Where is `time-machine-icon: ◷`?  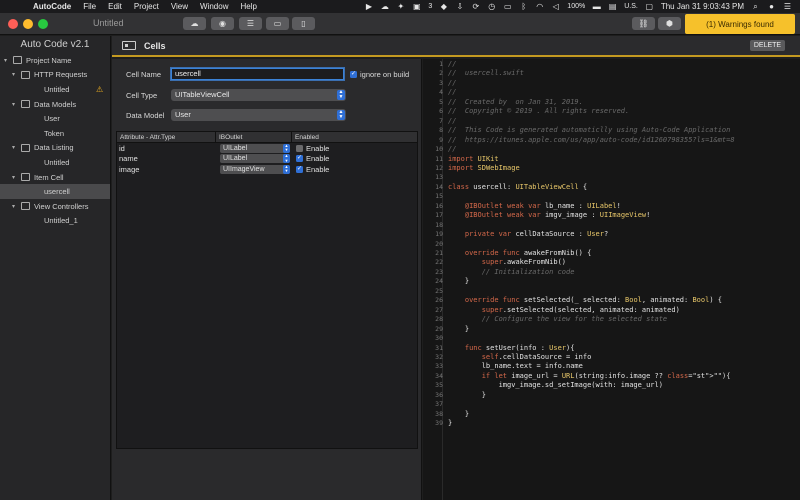 time-machine-icon: ◷ is located at coordinates (491, 6).